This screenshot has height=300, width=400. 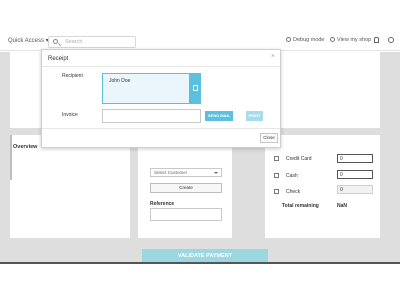 What do you see at coordinates (74, 42) in the screenshot?
I see `search-placeholder: Search` at bounding box center [74, 42].